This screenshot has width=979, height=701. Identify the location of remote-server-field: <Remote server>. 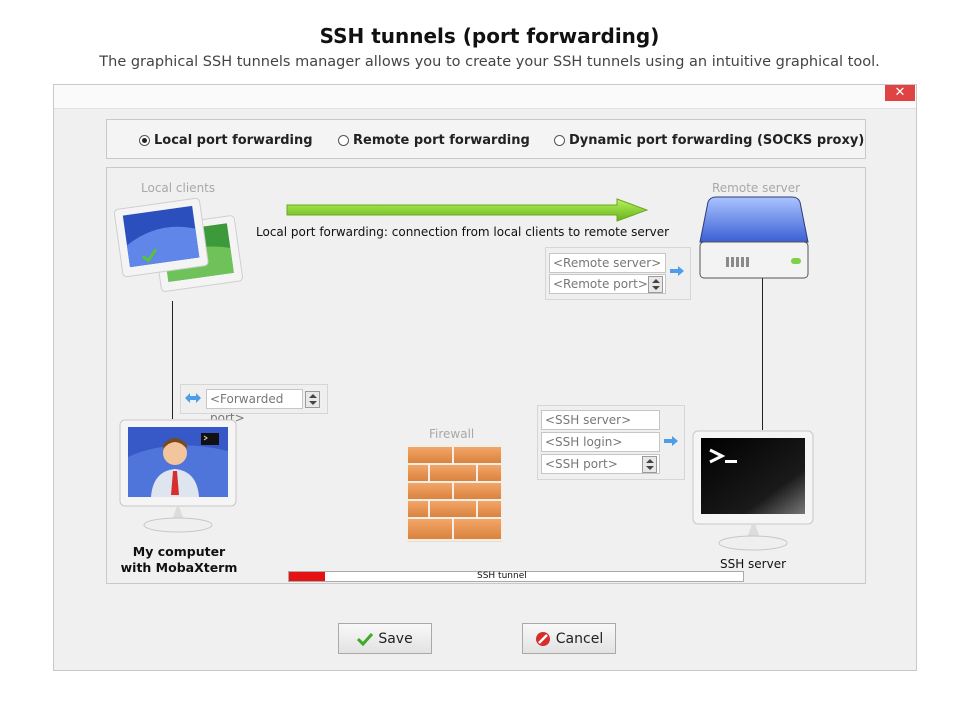
(607, 263).